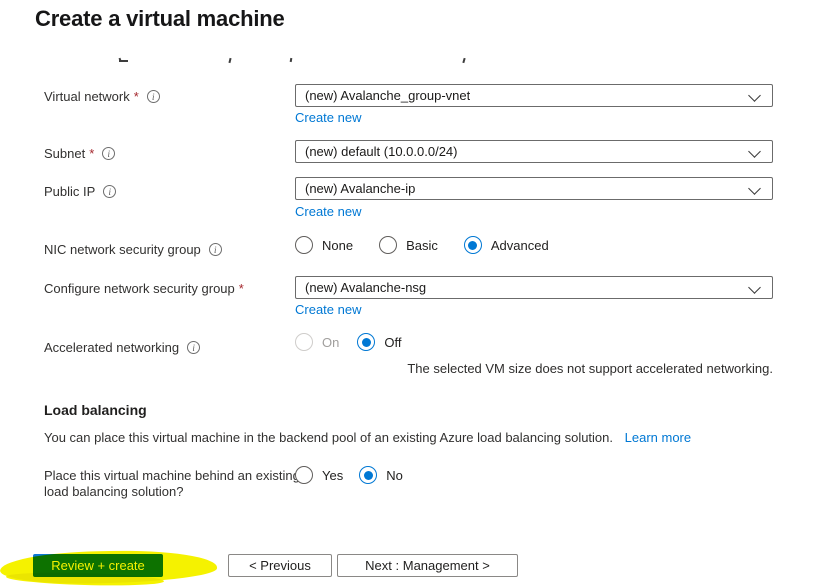 Image resolution: width=828 pixels, height=587 pixels. Describe the element at coordinates (534, 287) in the screenshot. I see `configure-nsg-dropdown: (new) Avalanche-nsg` at that location.